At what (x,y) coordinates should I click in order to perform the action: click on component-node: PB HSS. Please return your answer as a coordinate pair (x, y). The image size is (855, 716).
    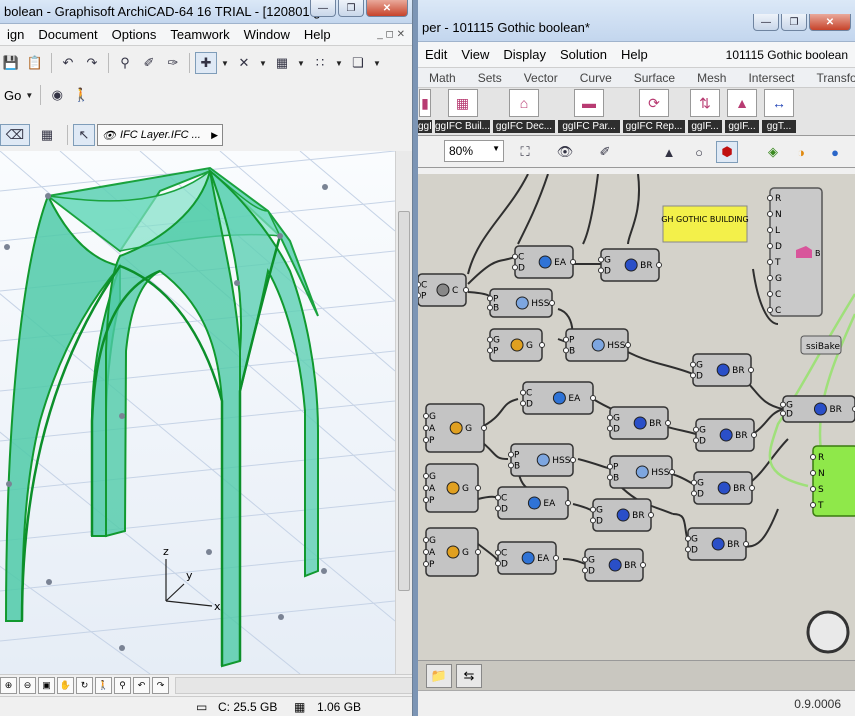
    Looking at the image, I should click on (641, 472).